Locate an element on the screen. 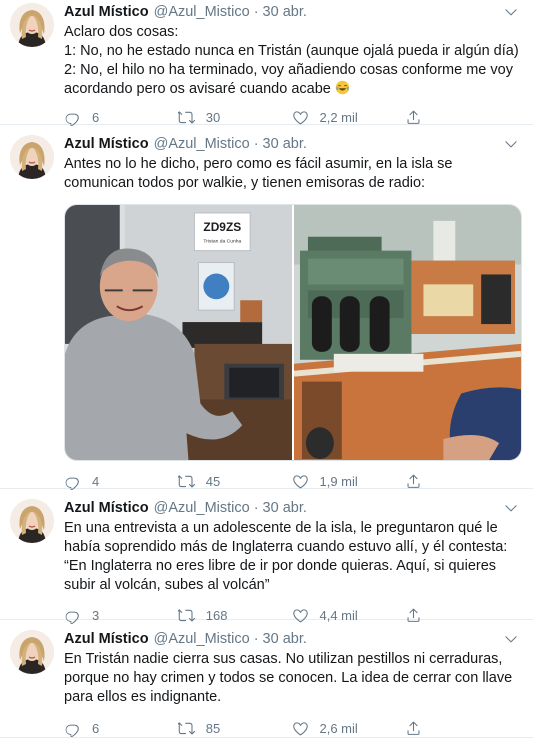  retweet-button: 45 is located at coordinates (235, 481).